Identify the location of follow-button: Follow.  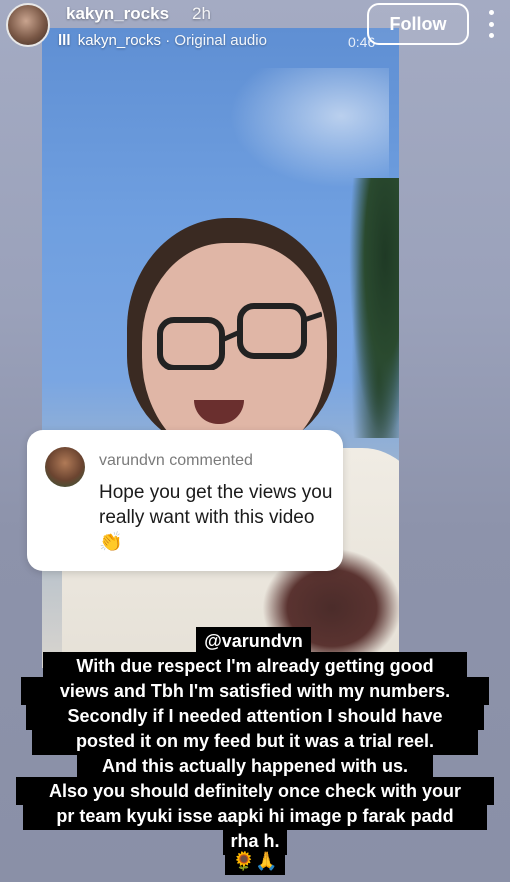
(418, 24).